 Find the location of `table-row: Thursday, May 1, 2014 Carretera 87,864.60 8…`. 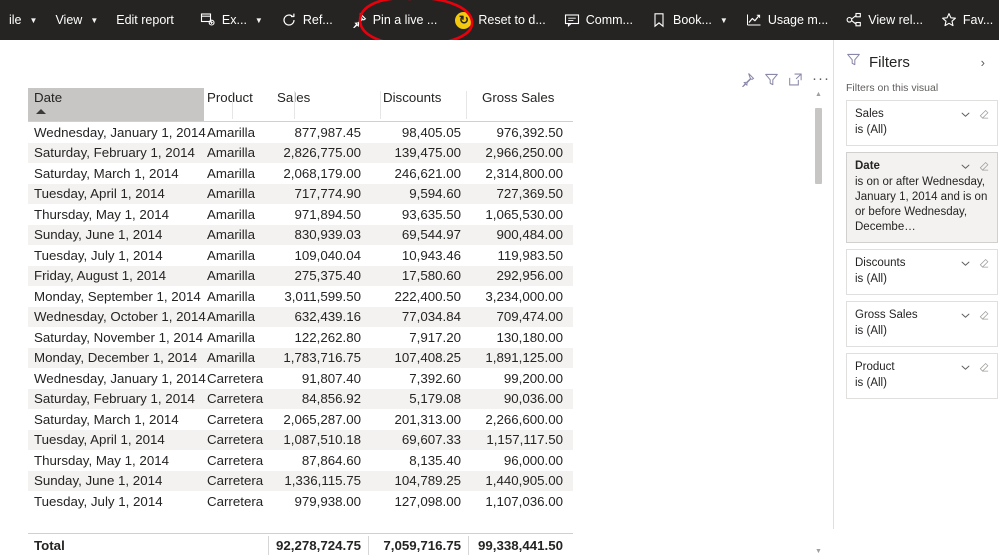

table-row: Thursday, May 1, 2014 Carretera 87,864.60 8… is located at coordinates (300, 460).